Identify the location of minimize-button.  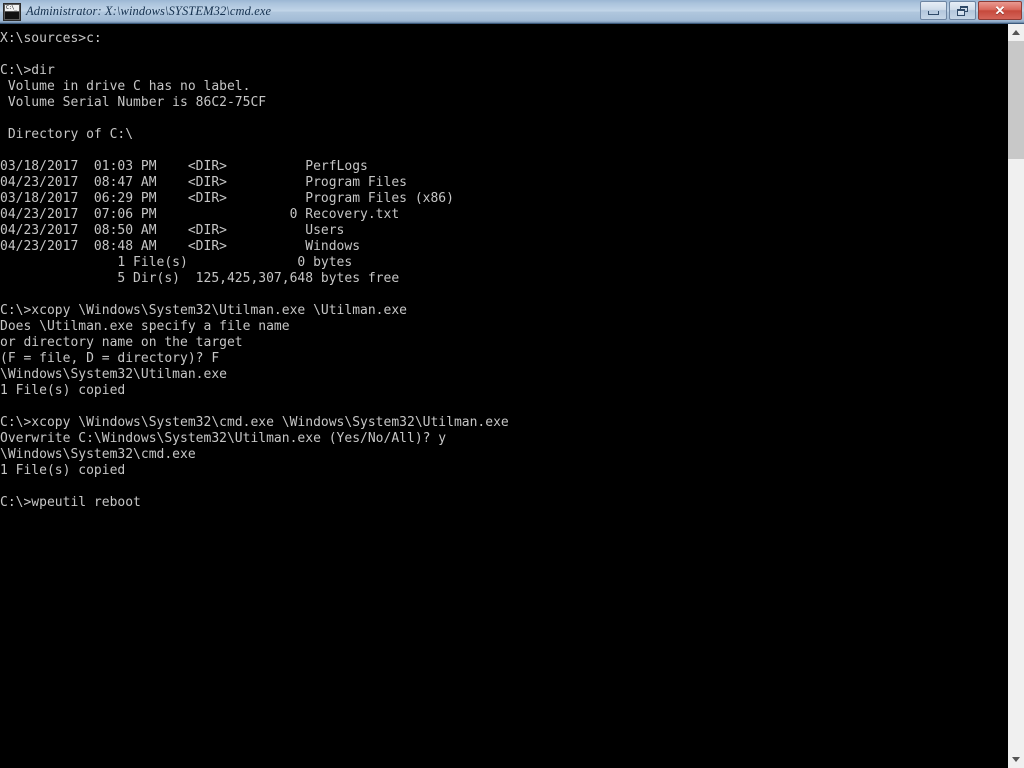
(933, 10).